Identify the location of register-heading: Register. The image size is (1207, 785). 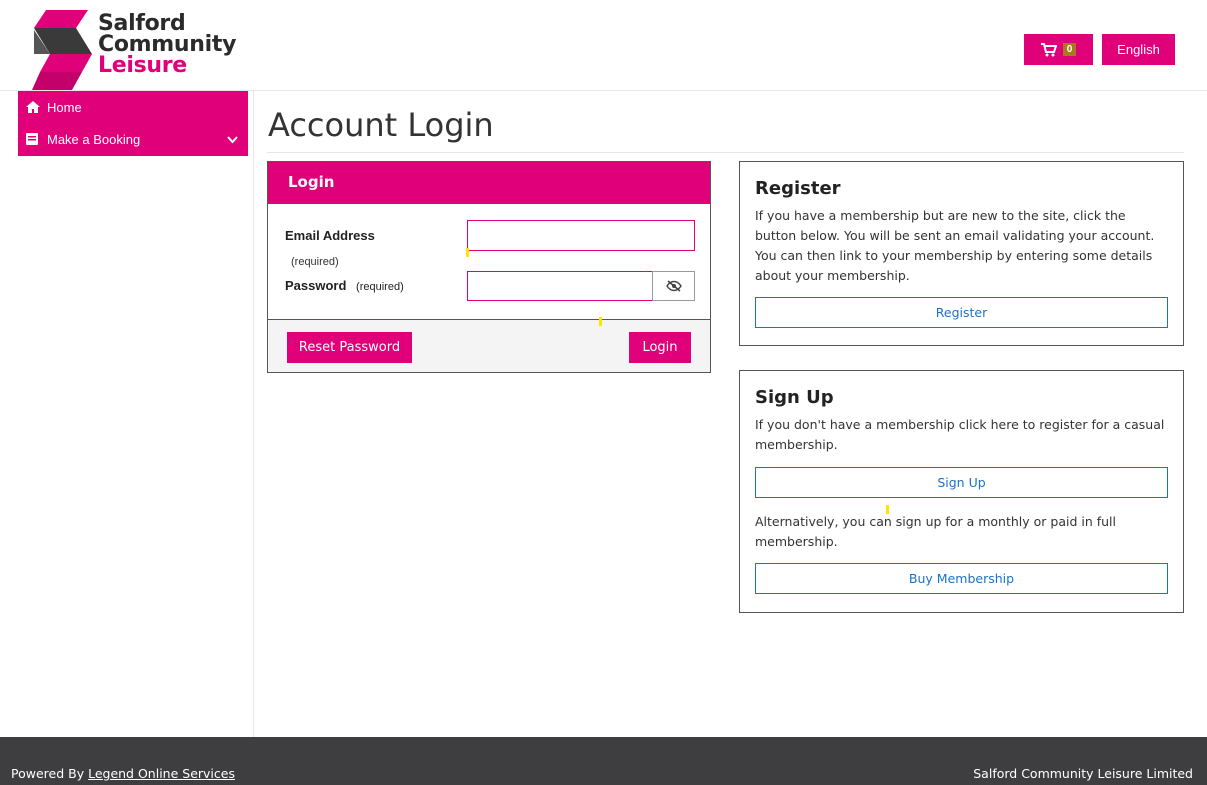
(798, 188).